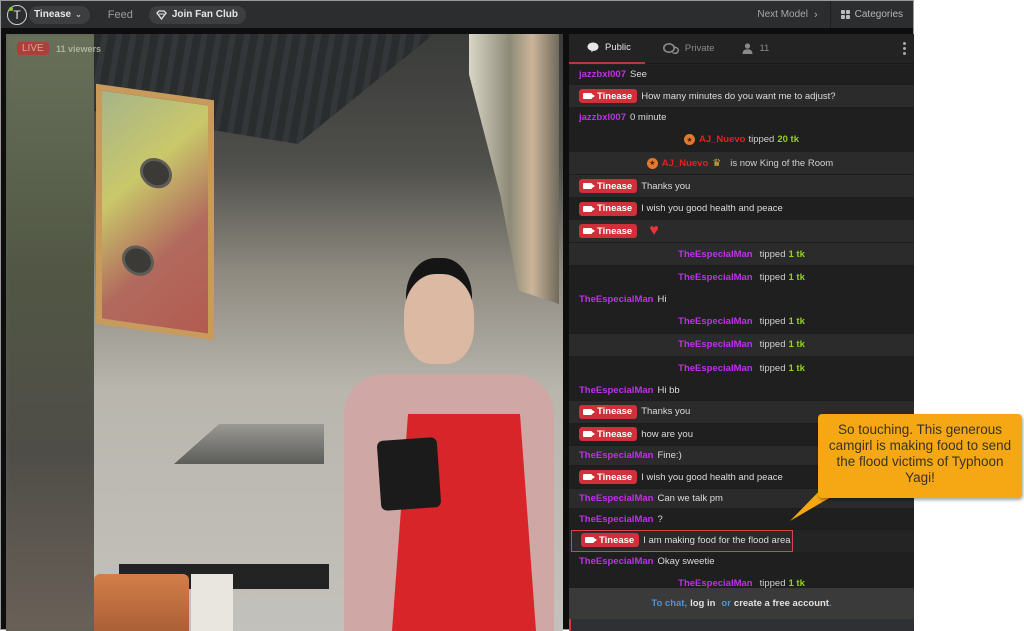 The height and width of the screenshot is (631, 1024). What do you see at coordinates (654, 231) in the screenshot?
I see `heart-icon: ♥` at bounding box center [654, 231].